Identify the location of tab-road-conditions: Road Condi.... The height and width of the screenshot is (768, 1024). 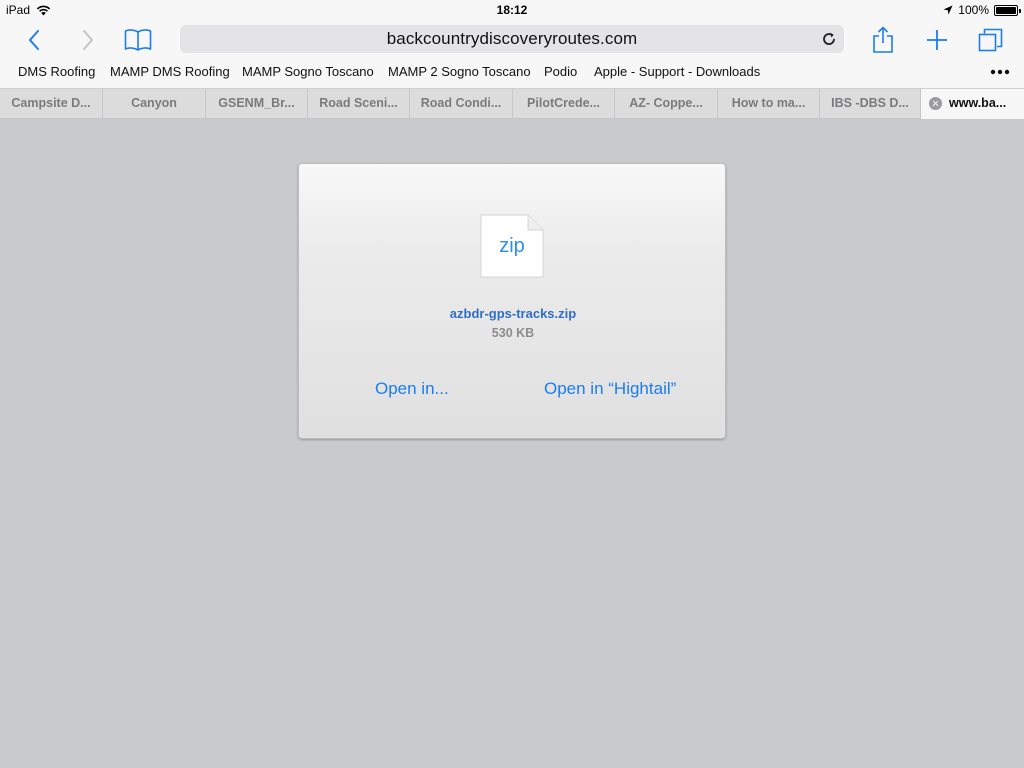
(461, 104).